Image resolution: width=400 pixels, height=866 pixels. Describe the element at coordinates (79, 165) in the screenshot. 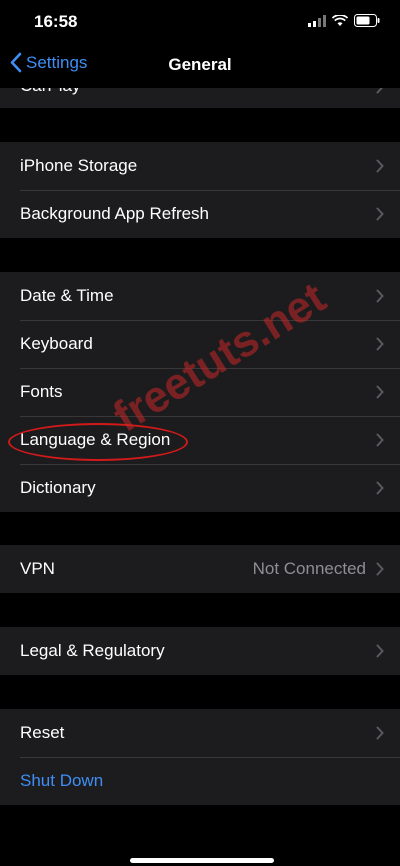

I see `settings-item-label: iPhone Storage` at that location.